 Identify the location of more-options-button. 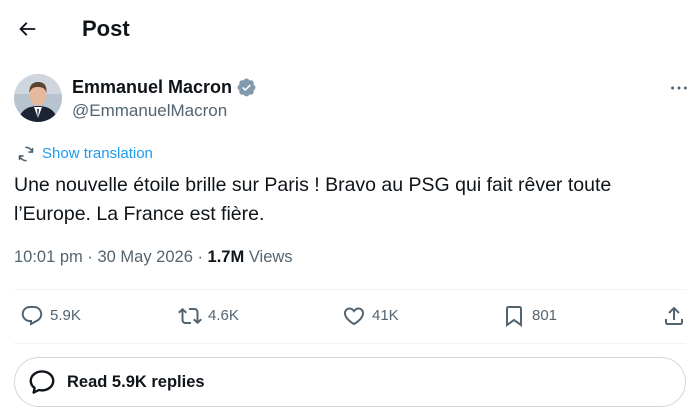
(679, 88).